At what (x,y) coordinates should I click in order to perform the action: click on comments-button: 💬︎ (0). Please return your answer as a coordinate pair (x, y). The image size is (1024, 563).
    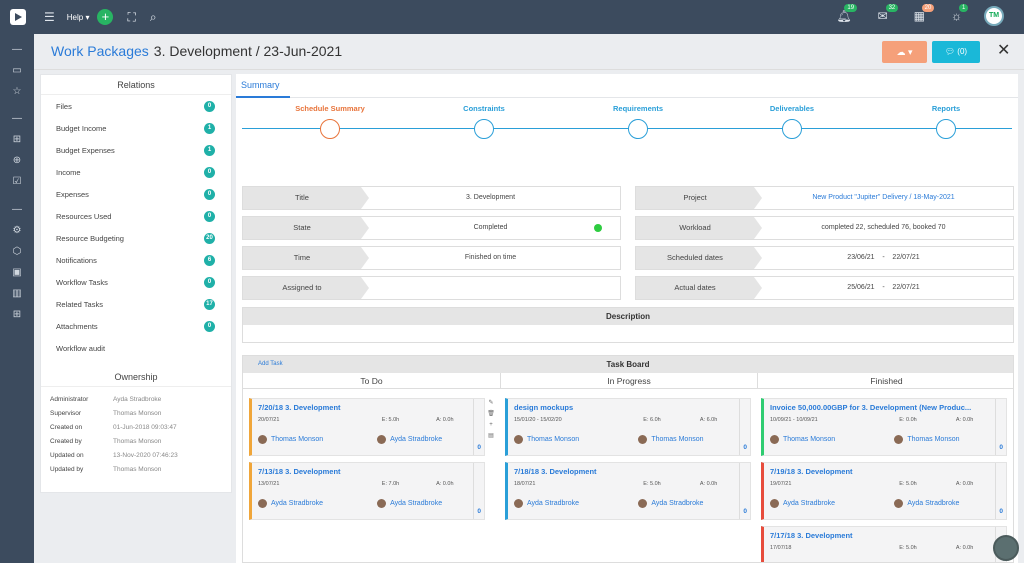
    Looking at the image, I should click on (956, 52).